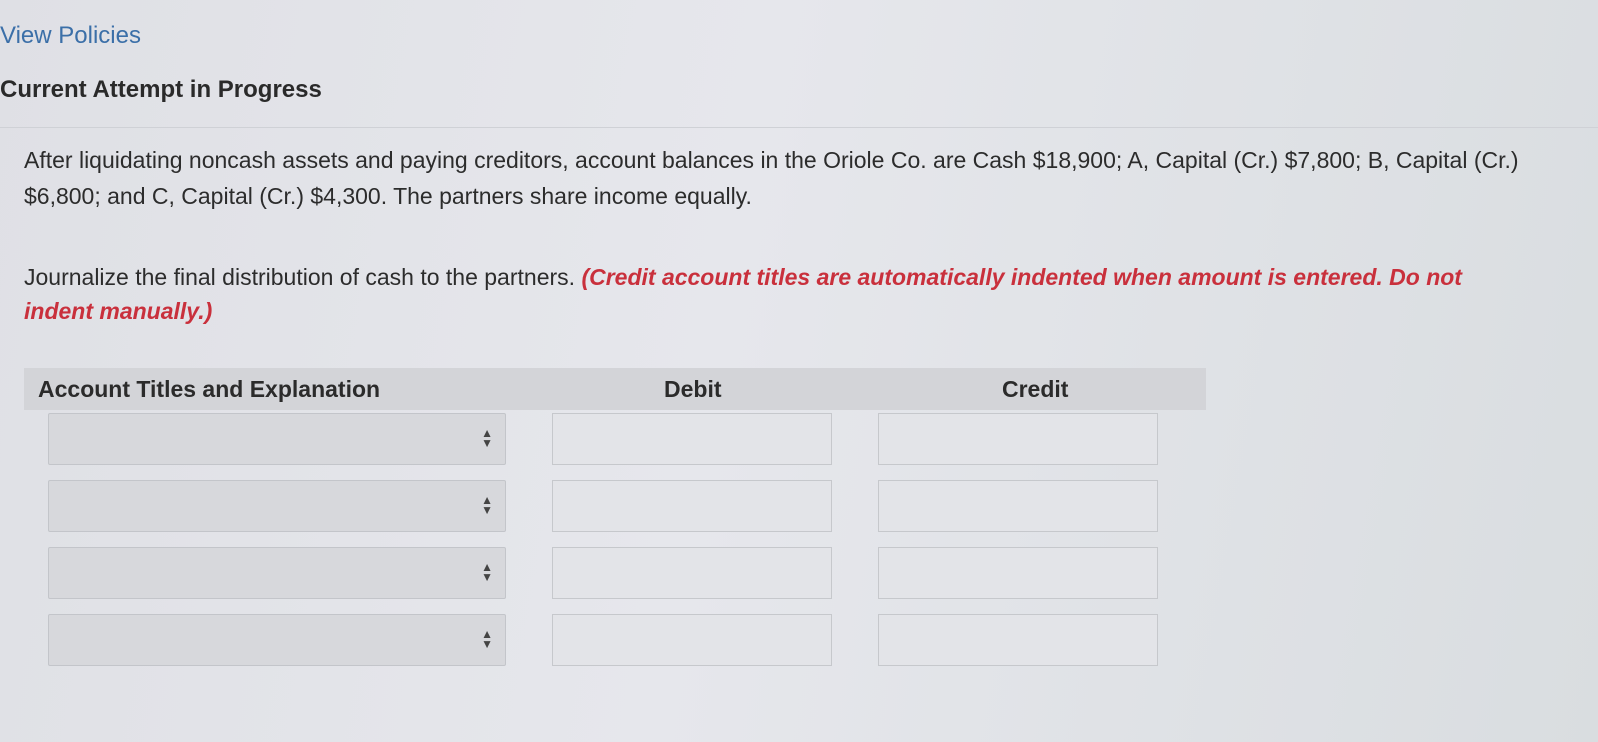 This screenshot has height=742, width=1598. I want to click on header-debit: Debit, so click(693, 389).